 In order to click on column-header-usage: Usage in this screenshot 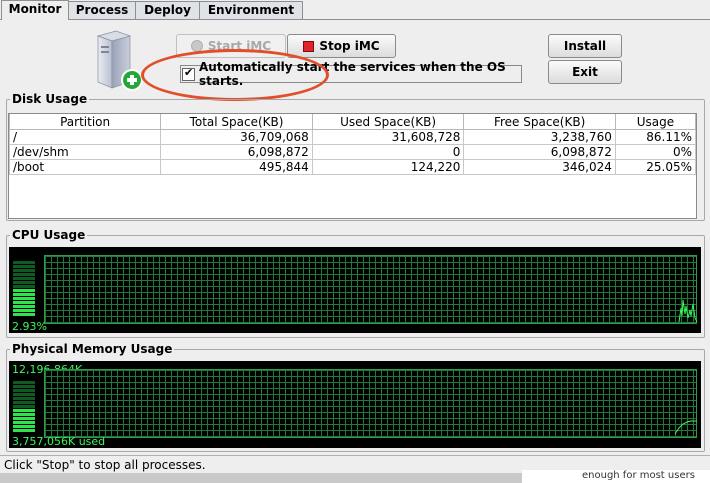, I will do `click(655, 122)`.